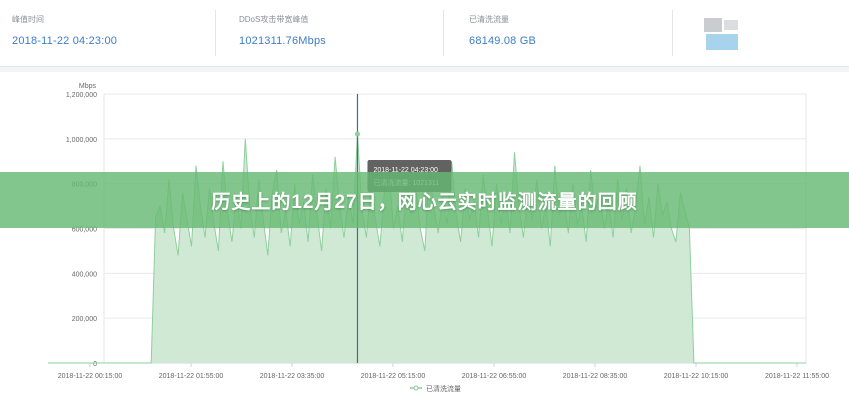 This screenshot has height=400, width=849. What do you see at coordinates (721, 33) in the screenshot?
I see `thumbnail-image` at bounding box center [721, 33].